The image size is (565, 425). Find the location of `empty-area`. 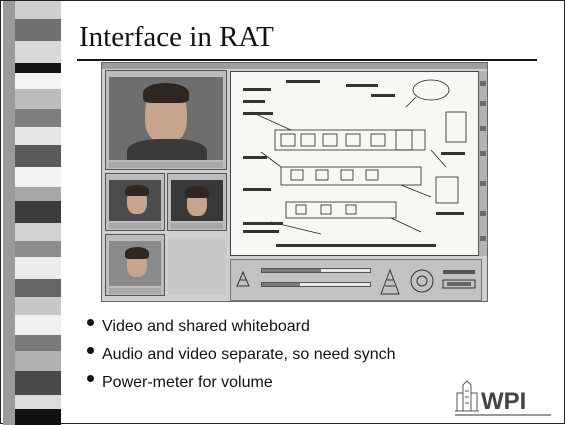

empty-area is located at coordinates (197, 266).